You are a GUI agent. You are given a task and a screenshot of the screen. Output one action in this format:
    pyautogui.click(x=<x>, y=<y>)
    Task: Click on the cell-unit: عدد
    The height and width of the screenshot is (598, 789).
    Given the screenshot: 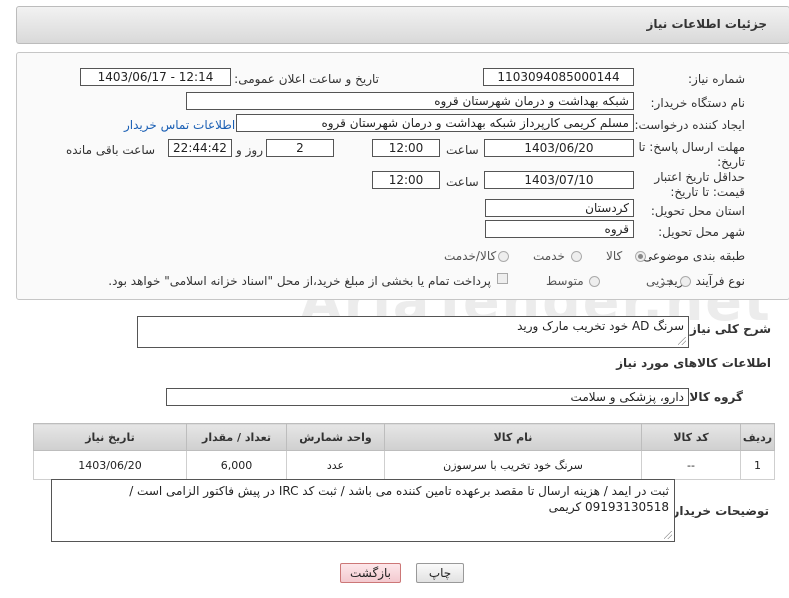 What is the action you would take?
    pyautogui.click(x=335, y=465)
    